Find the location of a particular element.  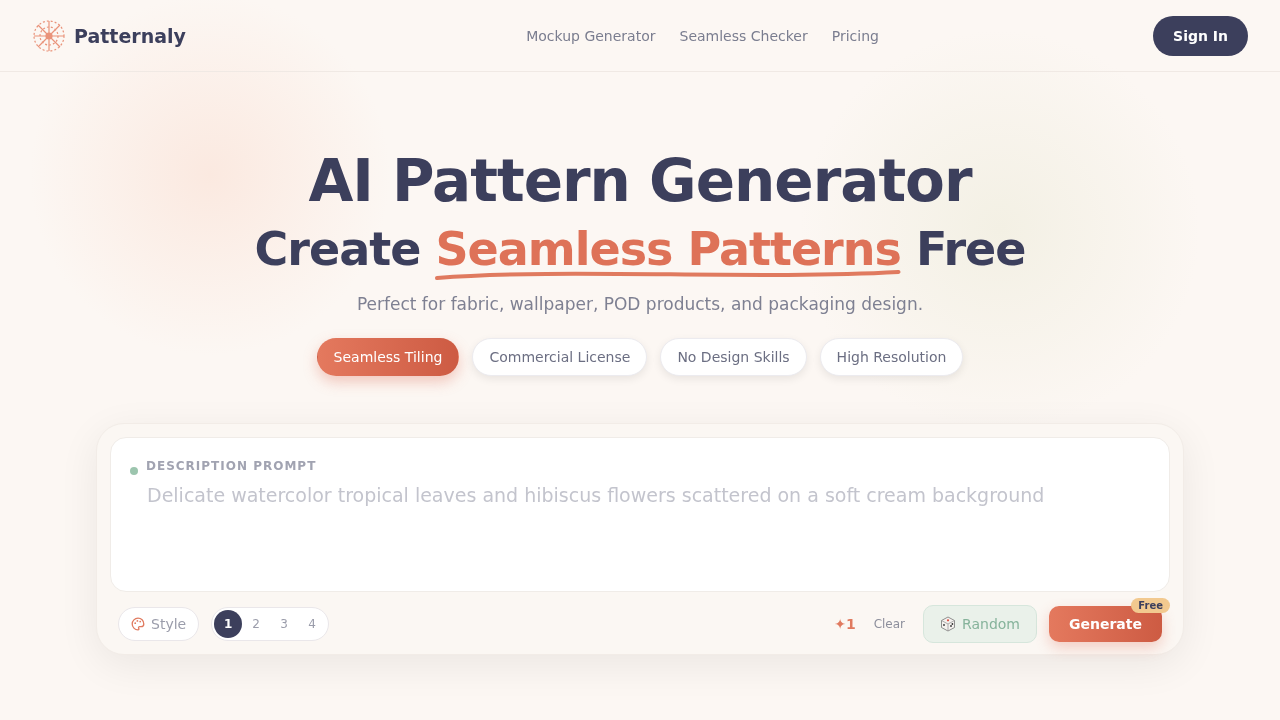

field-label: DESCRIPTION PROMPT is located at coordinates (231, 466).